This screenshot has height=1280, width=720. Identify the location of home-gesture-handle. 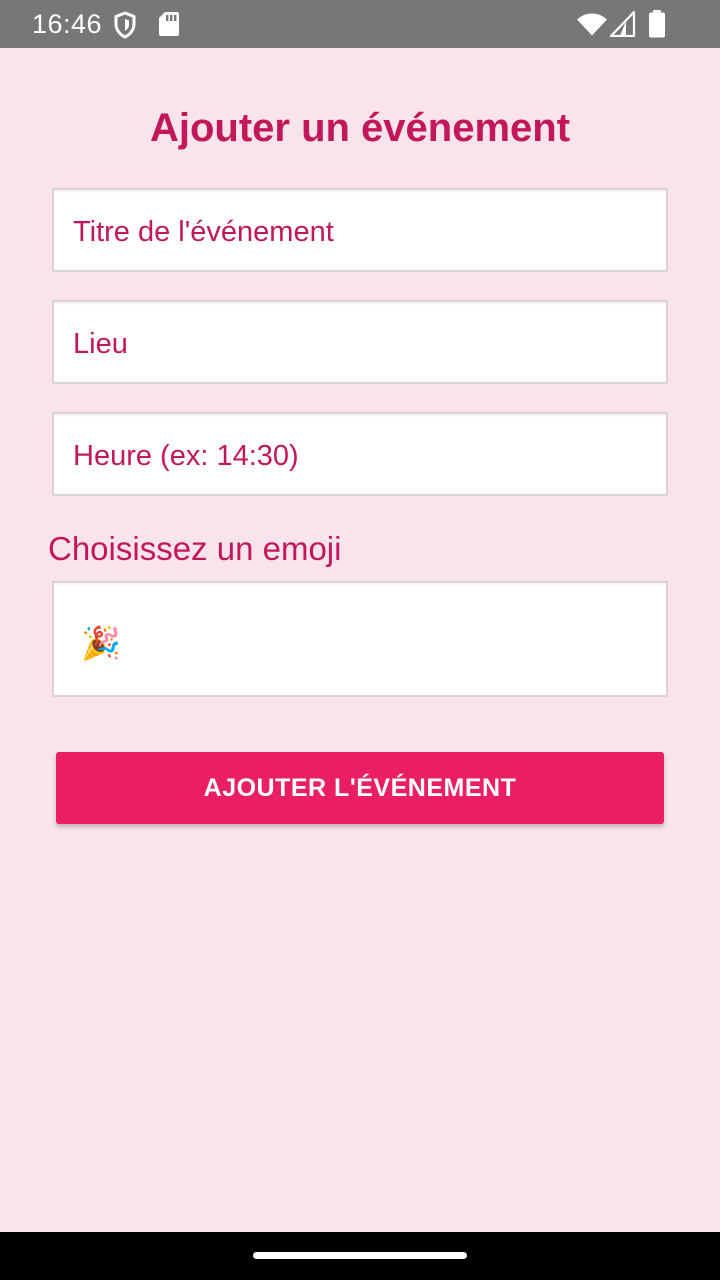
(360, 1255).